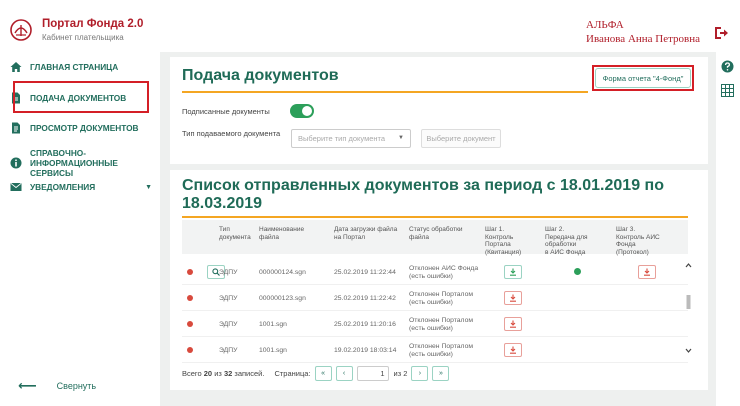 Image resolution: width=740 pixels, height=406 pixels. Describe the element at coordinates (436, 233) in the screenshot. I see `column-header-status: Статус обработки файла` at that location.